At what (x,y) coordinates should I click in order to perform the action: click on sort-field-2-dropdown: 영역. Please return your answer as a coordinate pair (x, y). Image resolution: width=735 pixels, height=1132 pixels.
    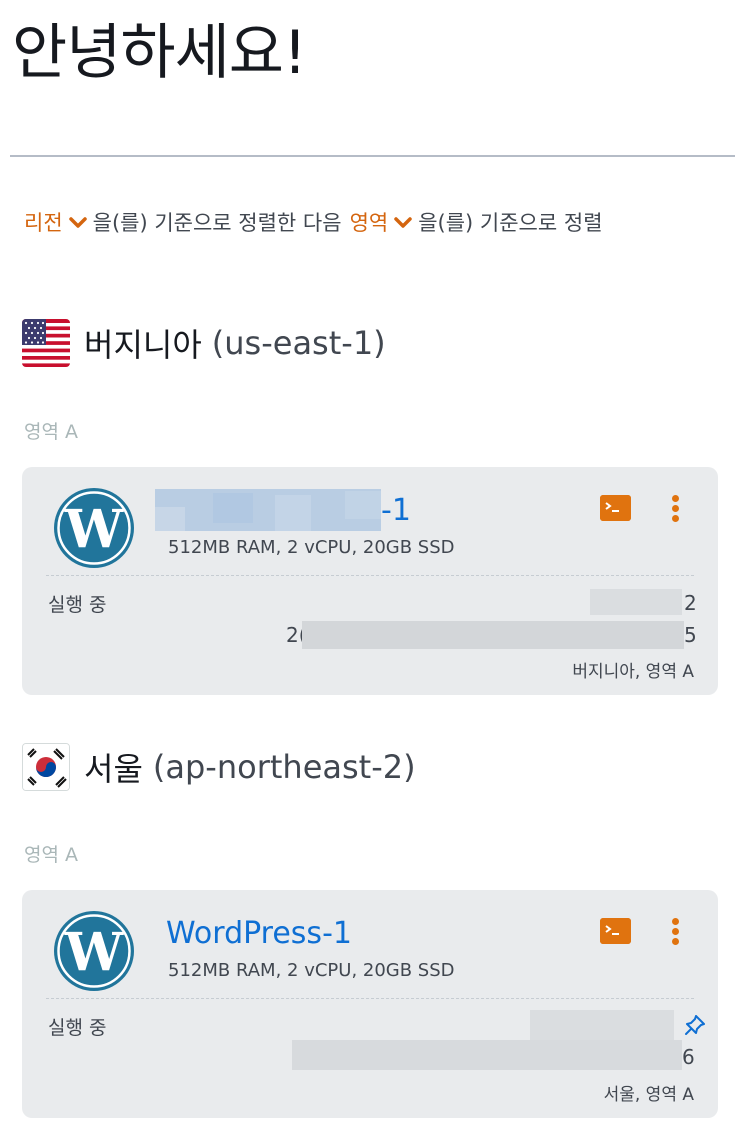
    Looking at the image, I should click on (384, 222).